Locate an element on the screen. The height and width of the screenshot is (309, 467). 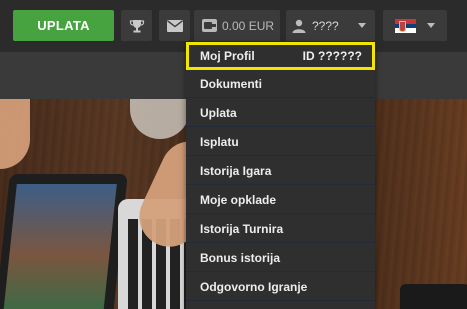
menu-item-game-history: Istorija Igara is located at coordinates (280, 171).